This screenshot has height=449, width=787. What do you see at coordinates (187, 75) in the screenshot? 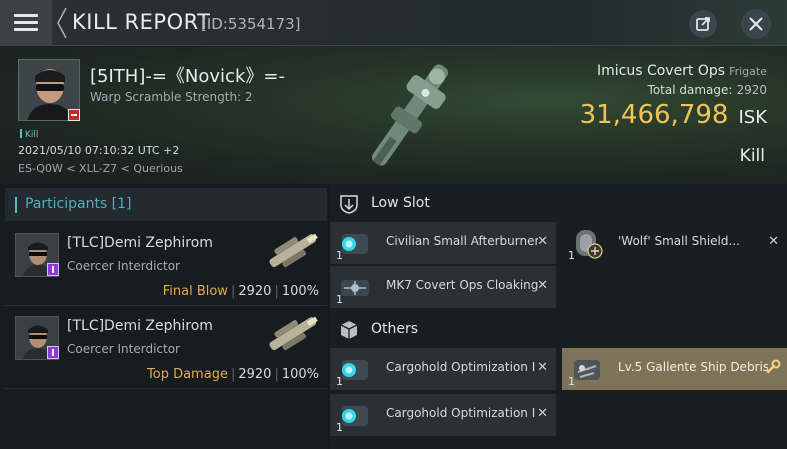
I see `victim-name: [5ITH]-=《Novick》=-` at bounding box center [187, 75].